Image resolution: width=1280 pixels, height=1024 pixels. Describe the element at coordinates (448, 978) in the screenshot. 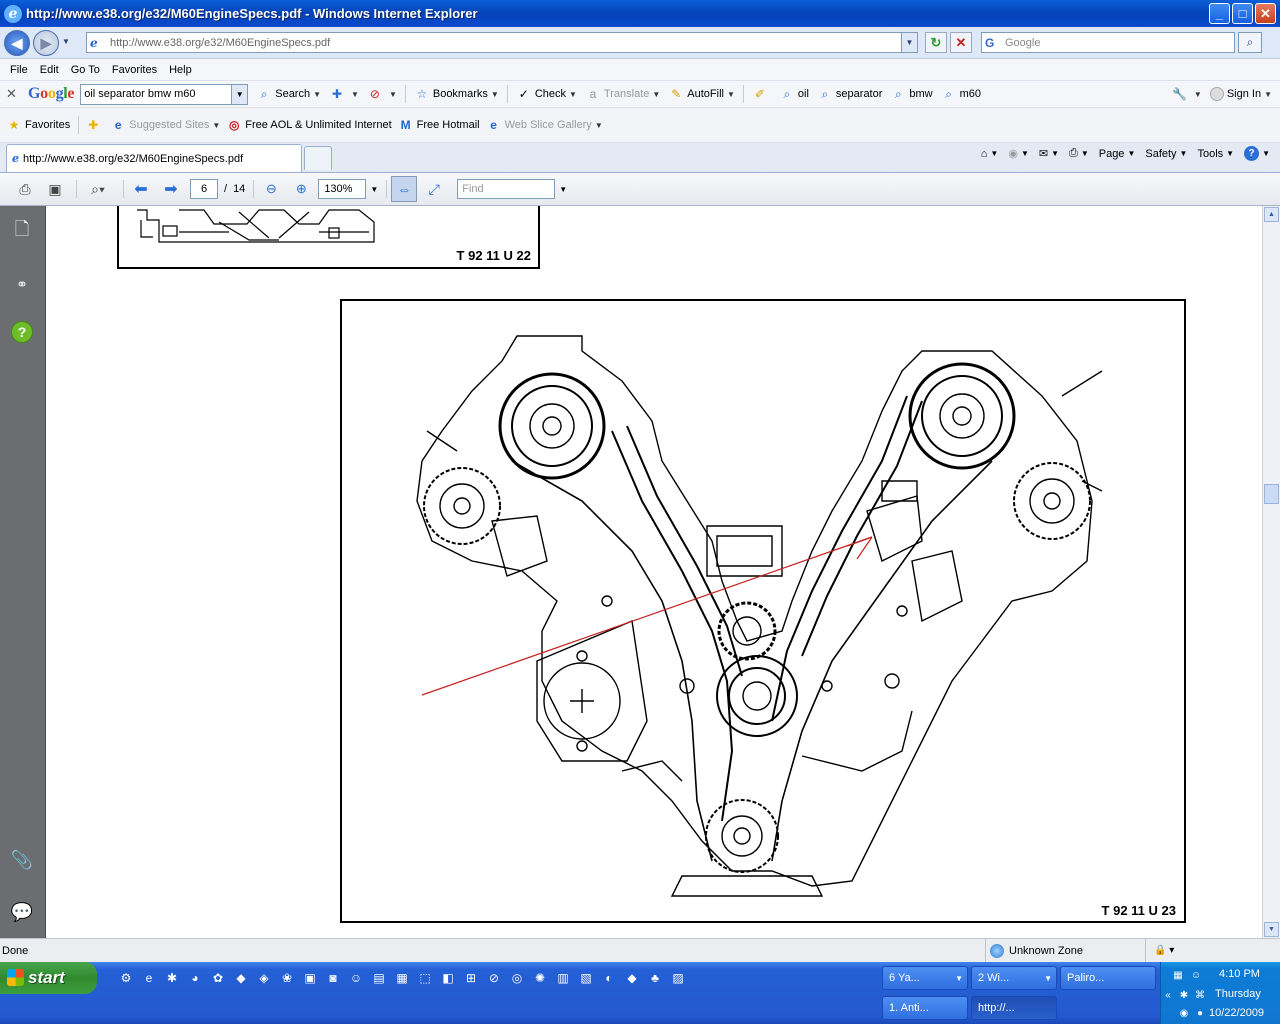

I see `quick-launch-app-icon: ◧` at that location.